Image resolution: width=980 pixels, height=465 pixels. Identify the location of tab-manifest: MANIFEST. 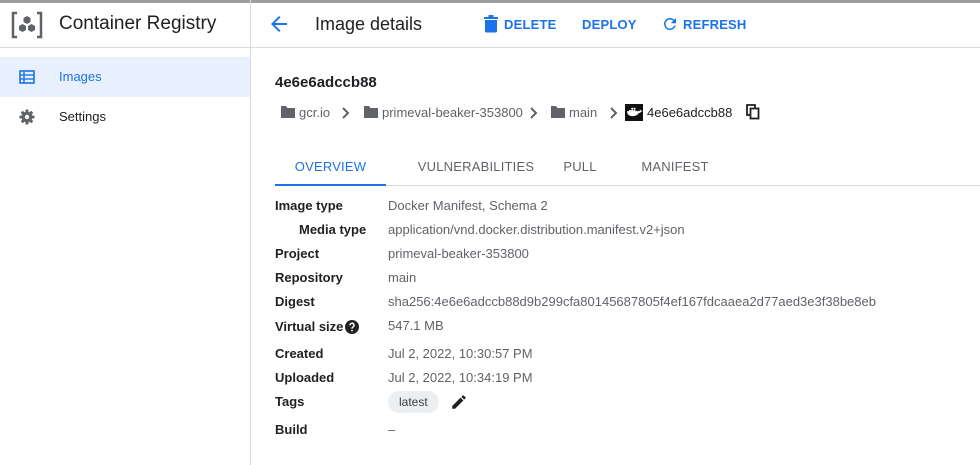
(675, 165).